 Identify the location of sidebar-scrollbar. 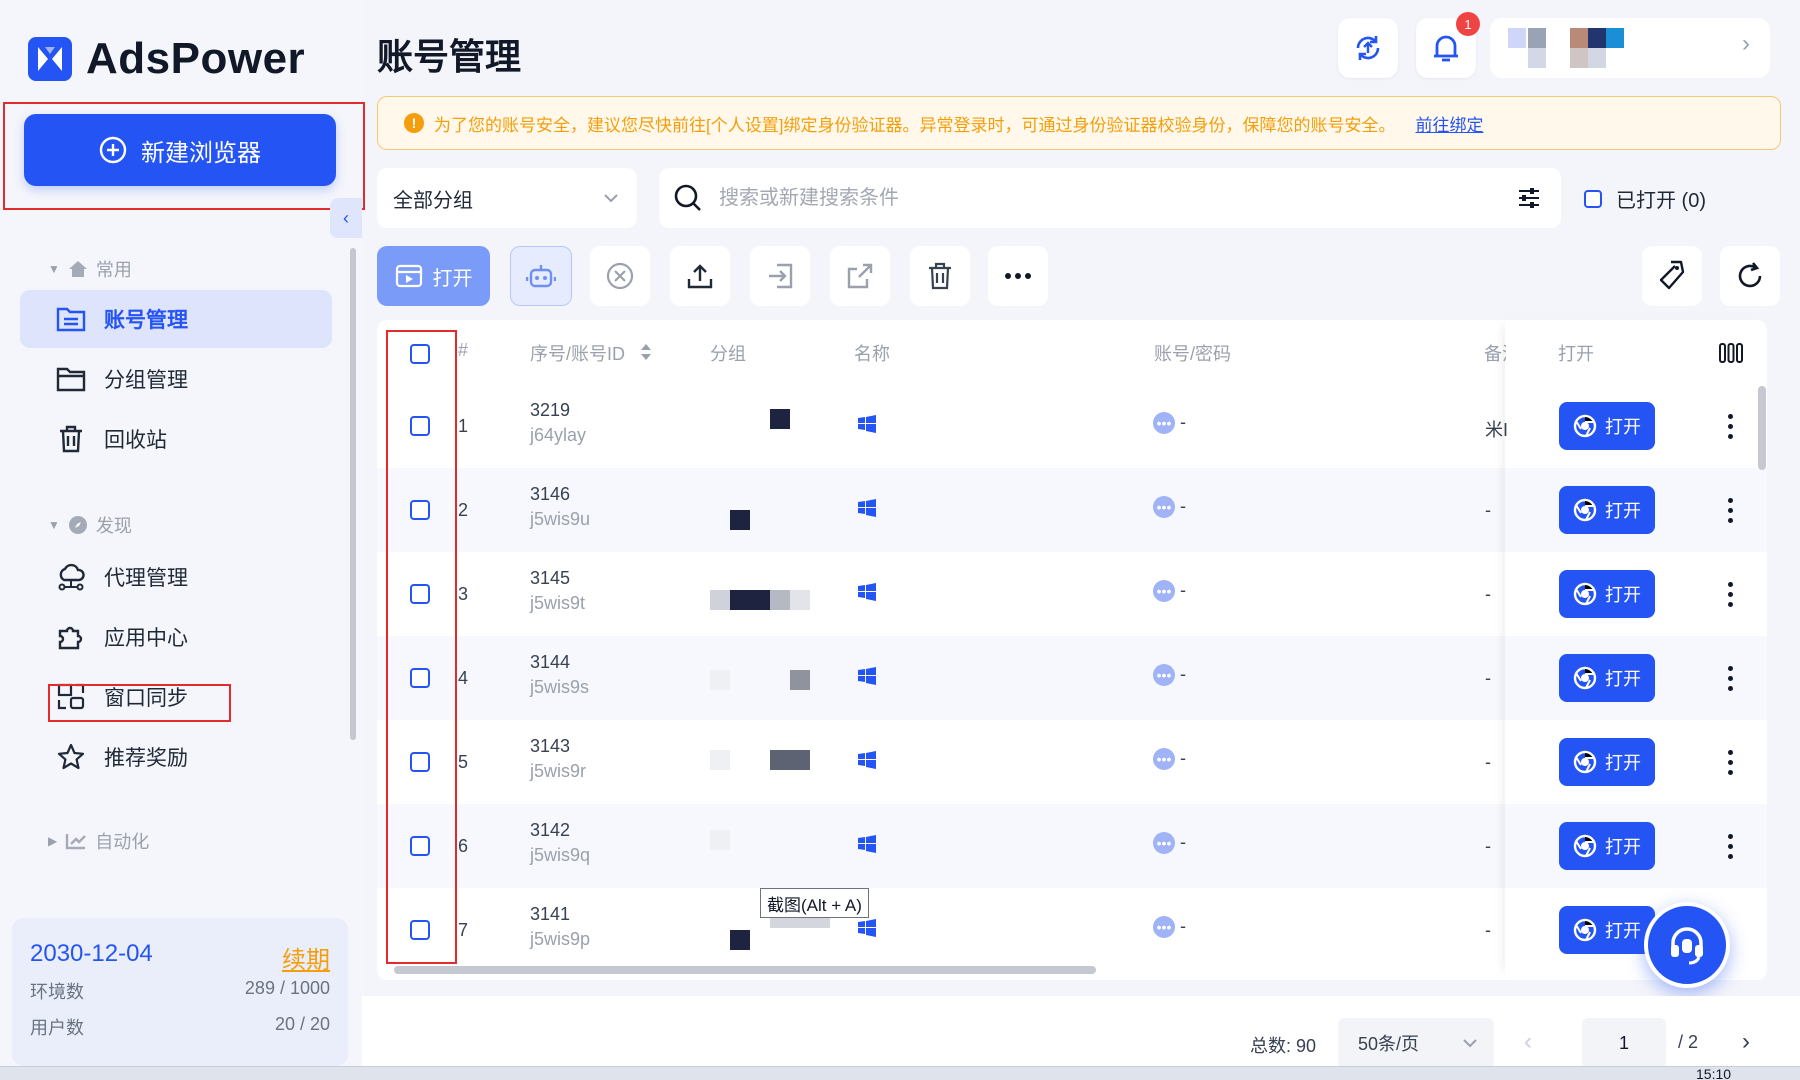
(353, 494).